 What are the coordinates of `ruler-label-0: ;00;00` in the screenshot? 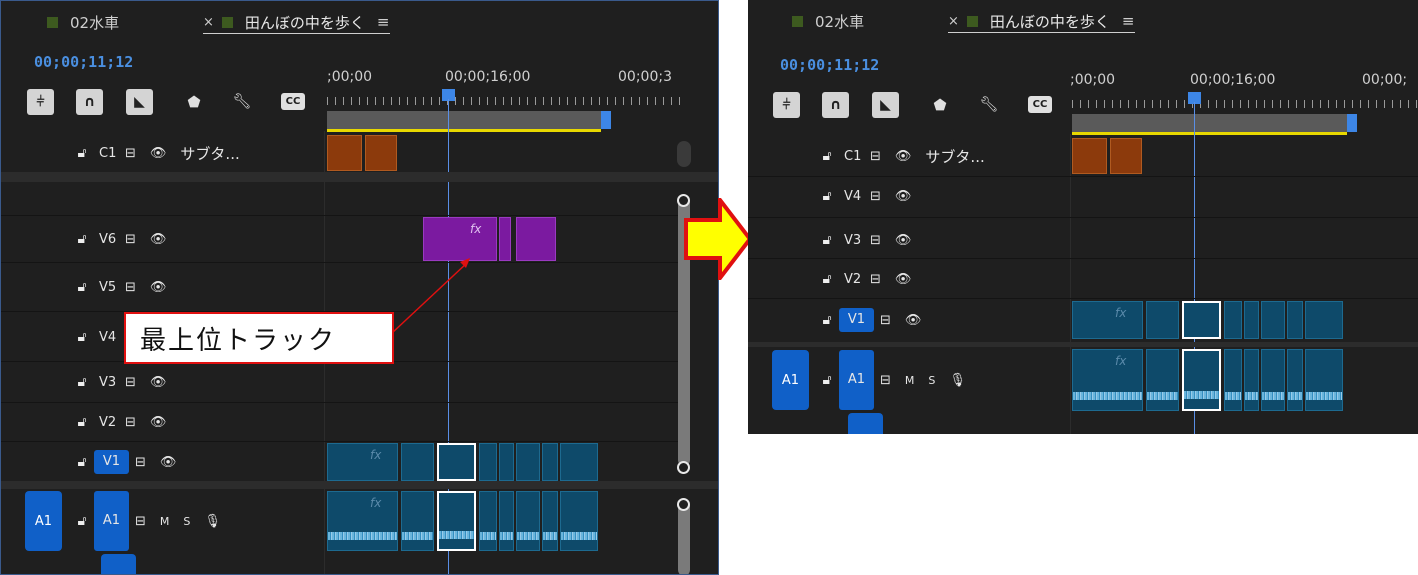 It's located at (1093, 80).